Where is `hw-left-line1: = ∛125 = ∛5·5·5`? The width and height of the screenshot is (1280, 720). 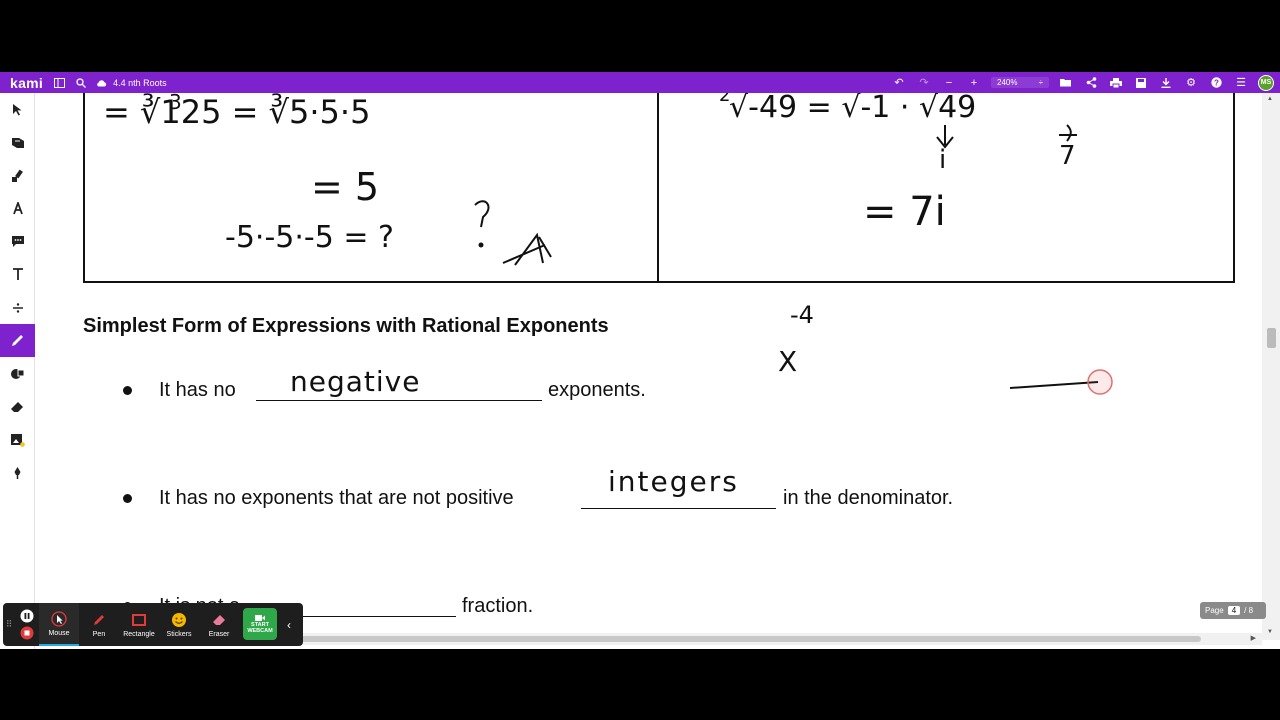
hw-left-line1: = ∛125 = ∛5·5·5 is located at coordinates (237, 112).